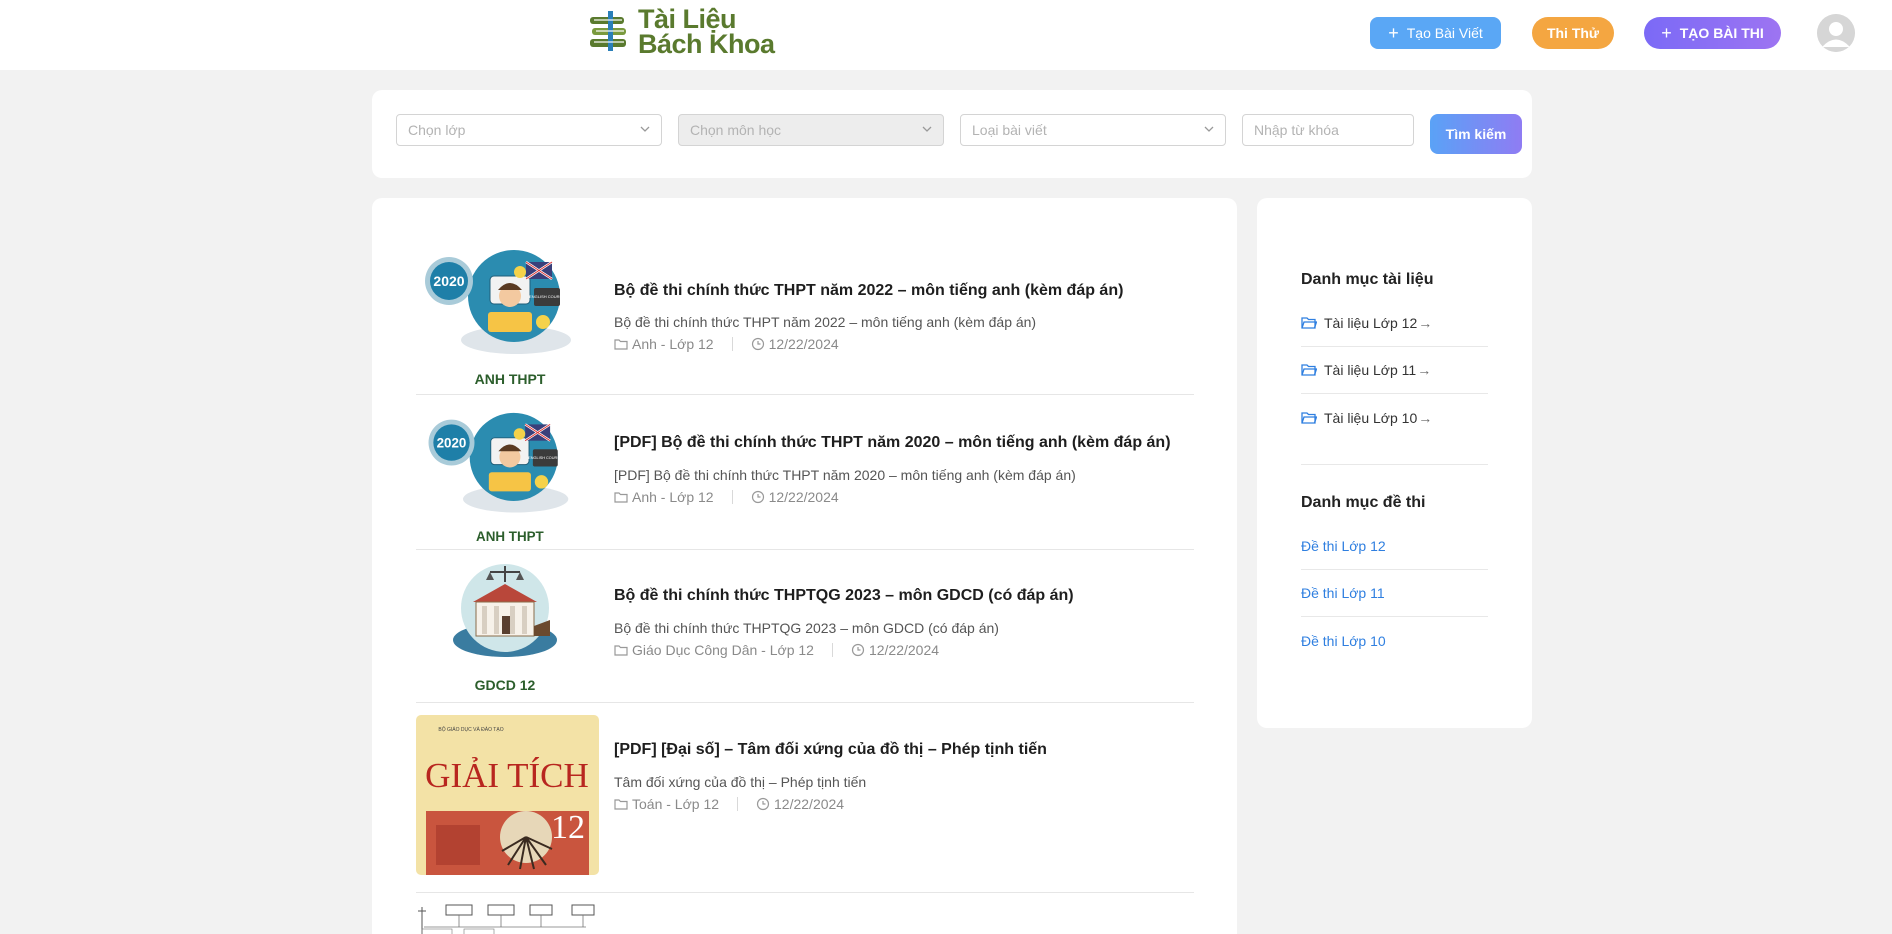 This screenshot has width=1892, height=934. Describe the element at coordinates (740, 782) in the screenshot. I see `post-desc: Tâm đối xứng của đồ thị – Phép tịnh tiến` at that location.